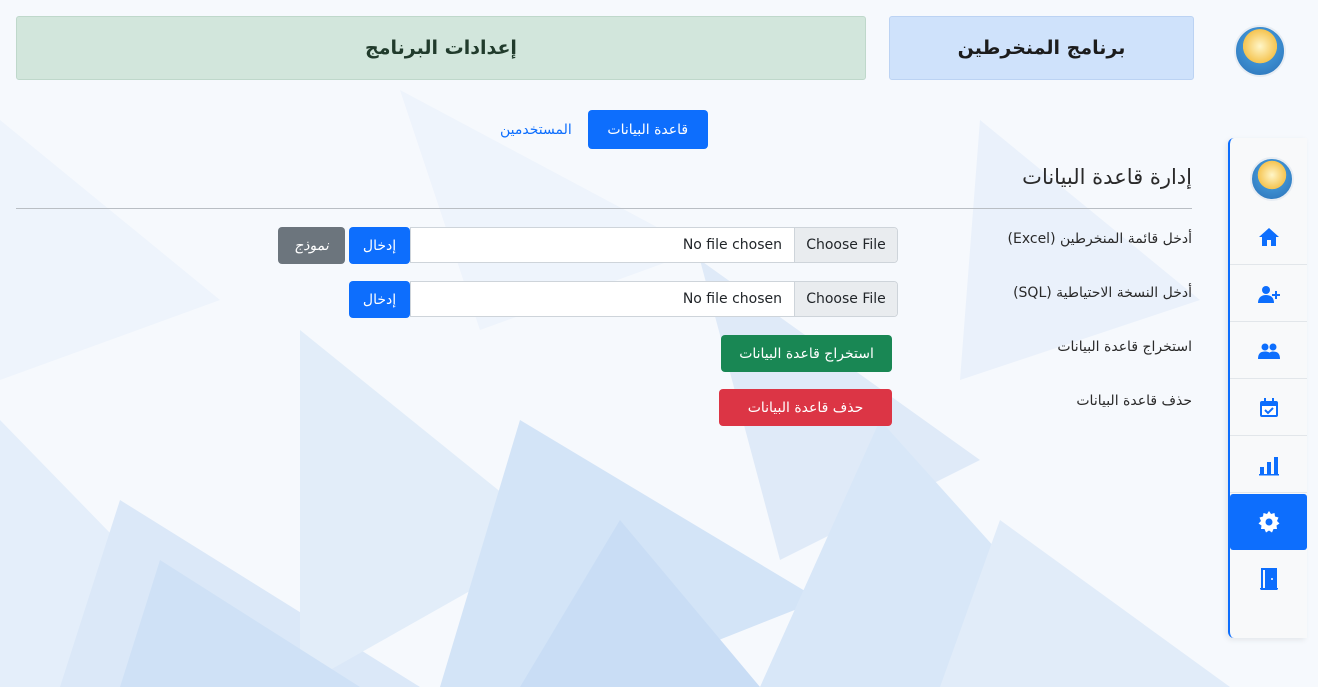 The image size is (1318, 687). What do you see at coordinates (654, 299) in the screenshot?
I see `sql-file-input: No file chosen Choose File` at bounding box center [654, 299].